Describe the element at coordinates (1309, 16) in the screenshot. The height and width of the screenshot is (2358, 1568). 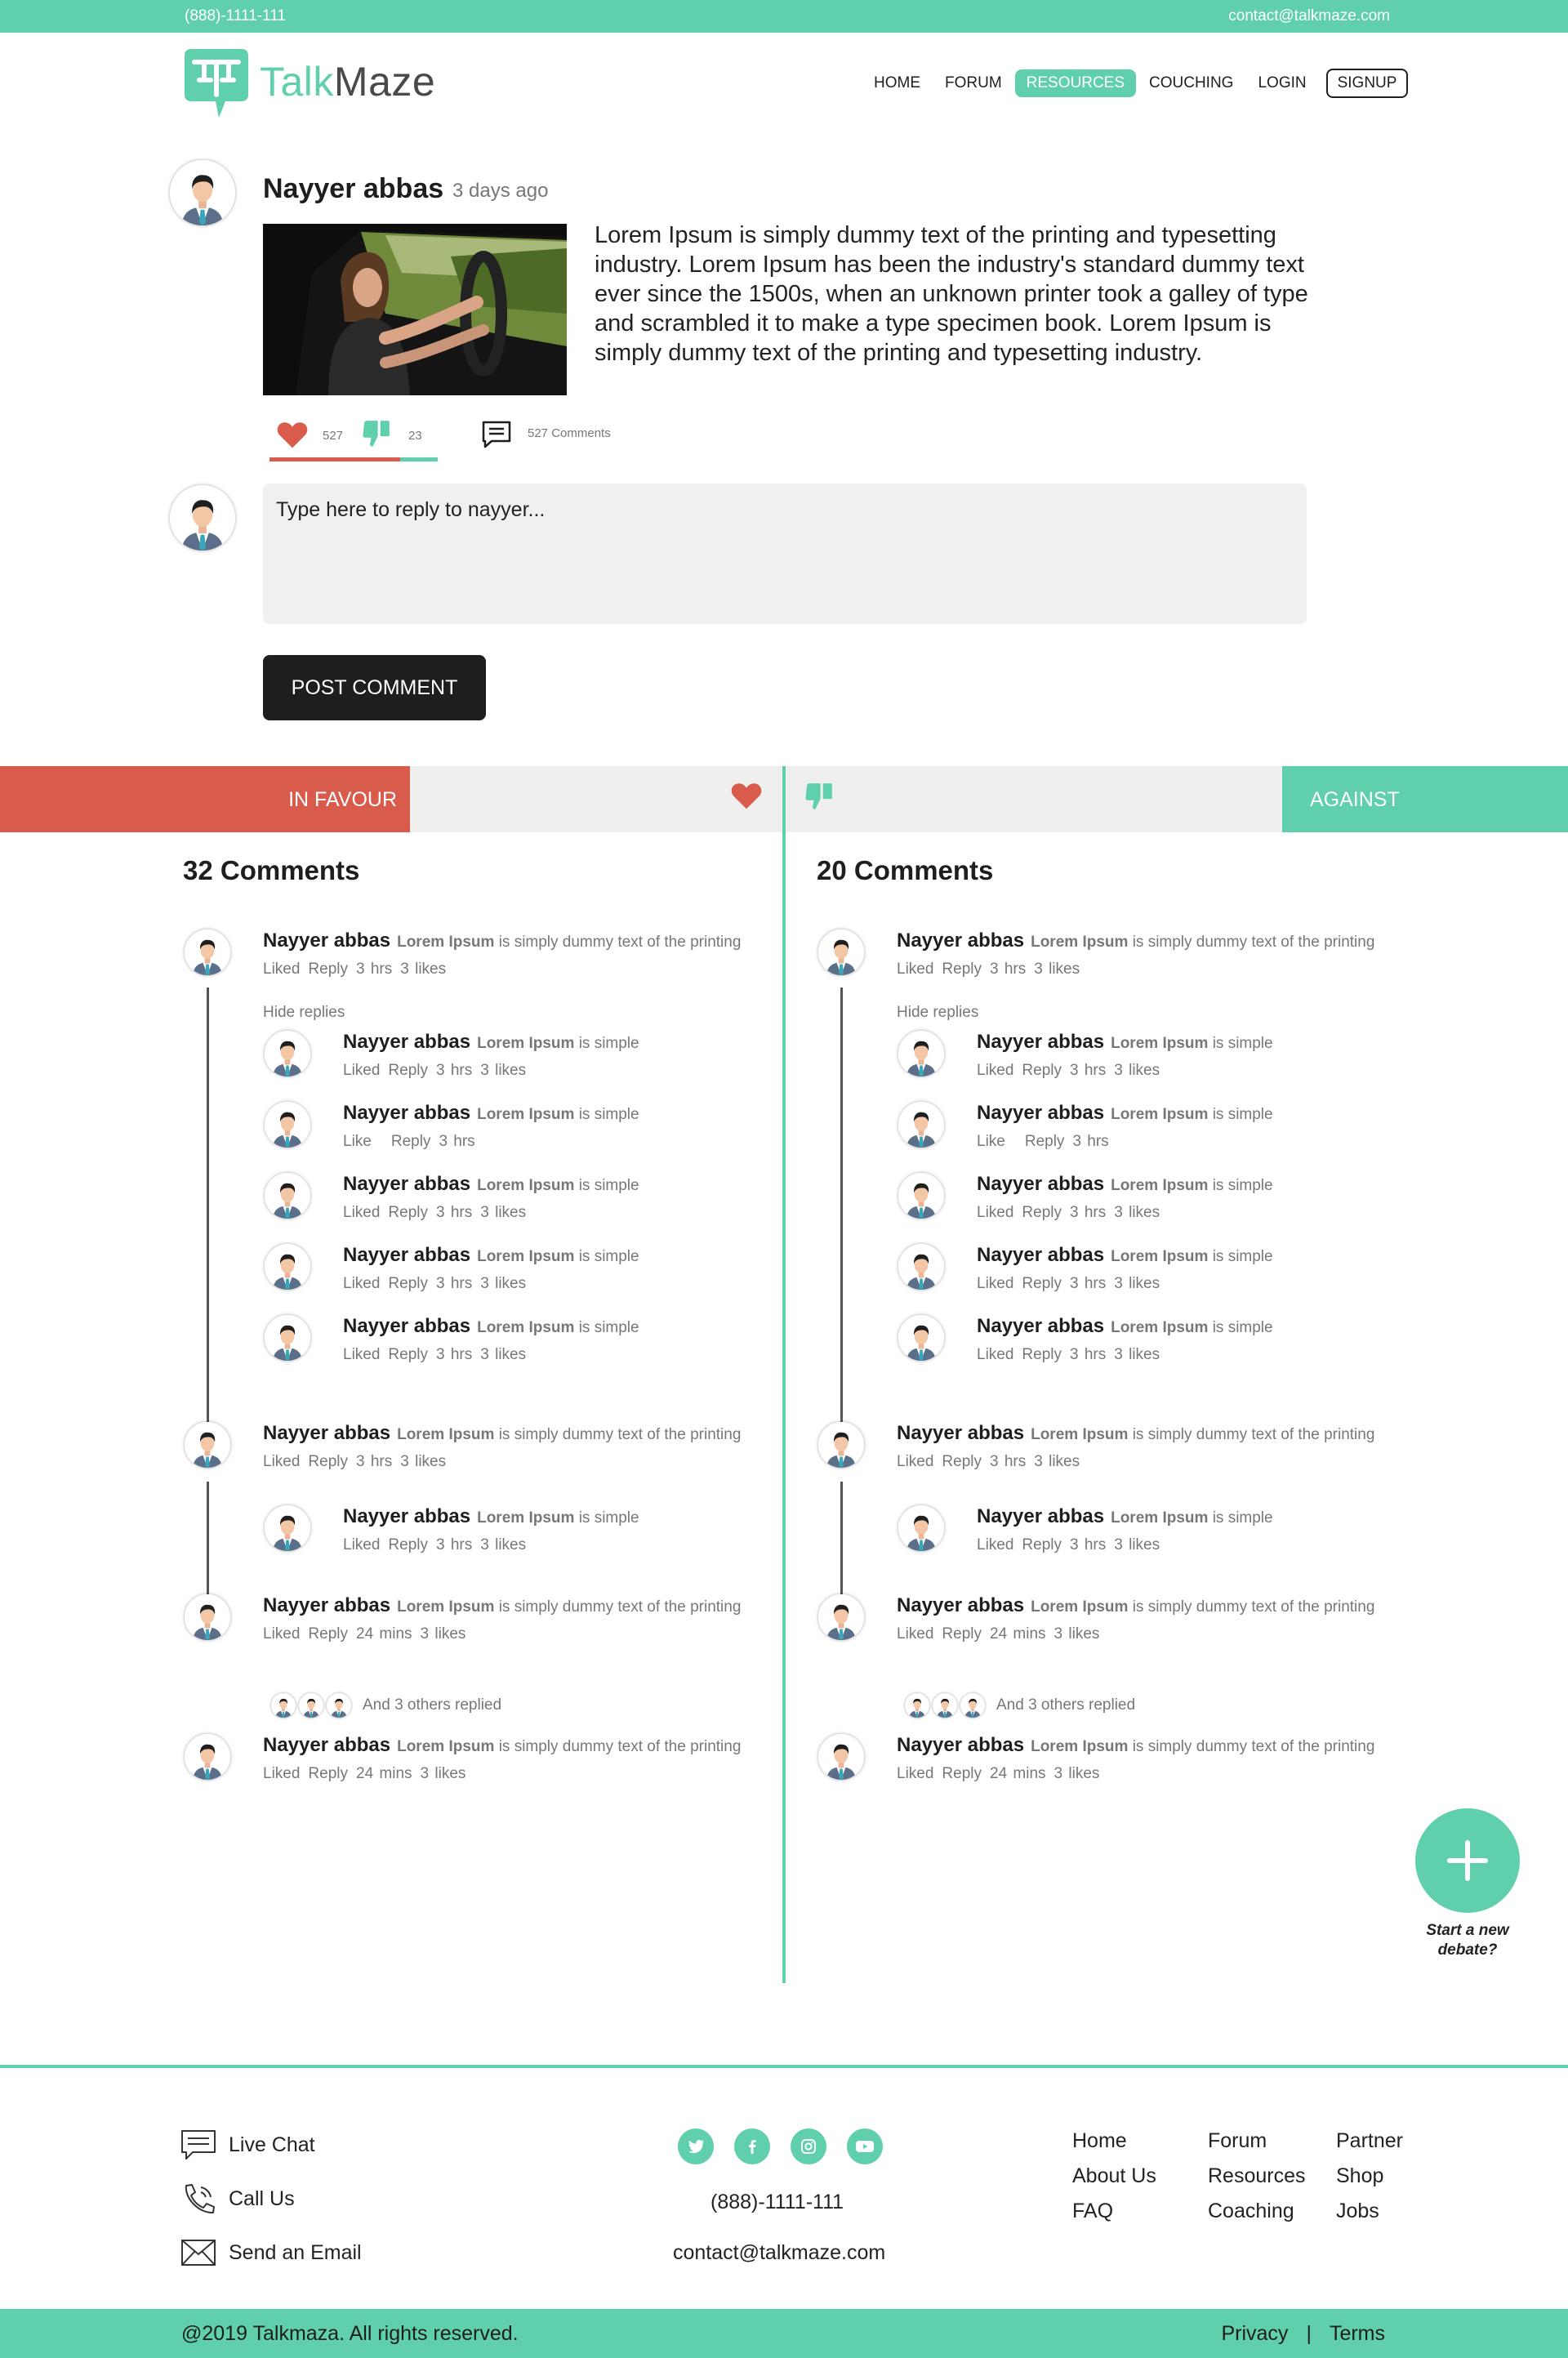
I see `top-email: contact@talkmaze.com` at that location.